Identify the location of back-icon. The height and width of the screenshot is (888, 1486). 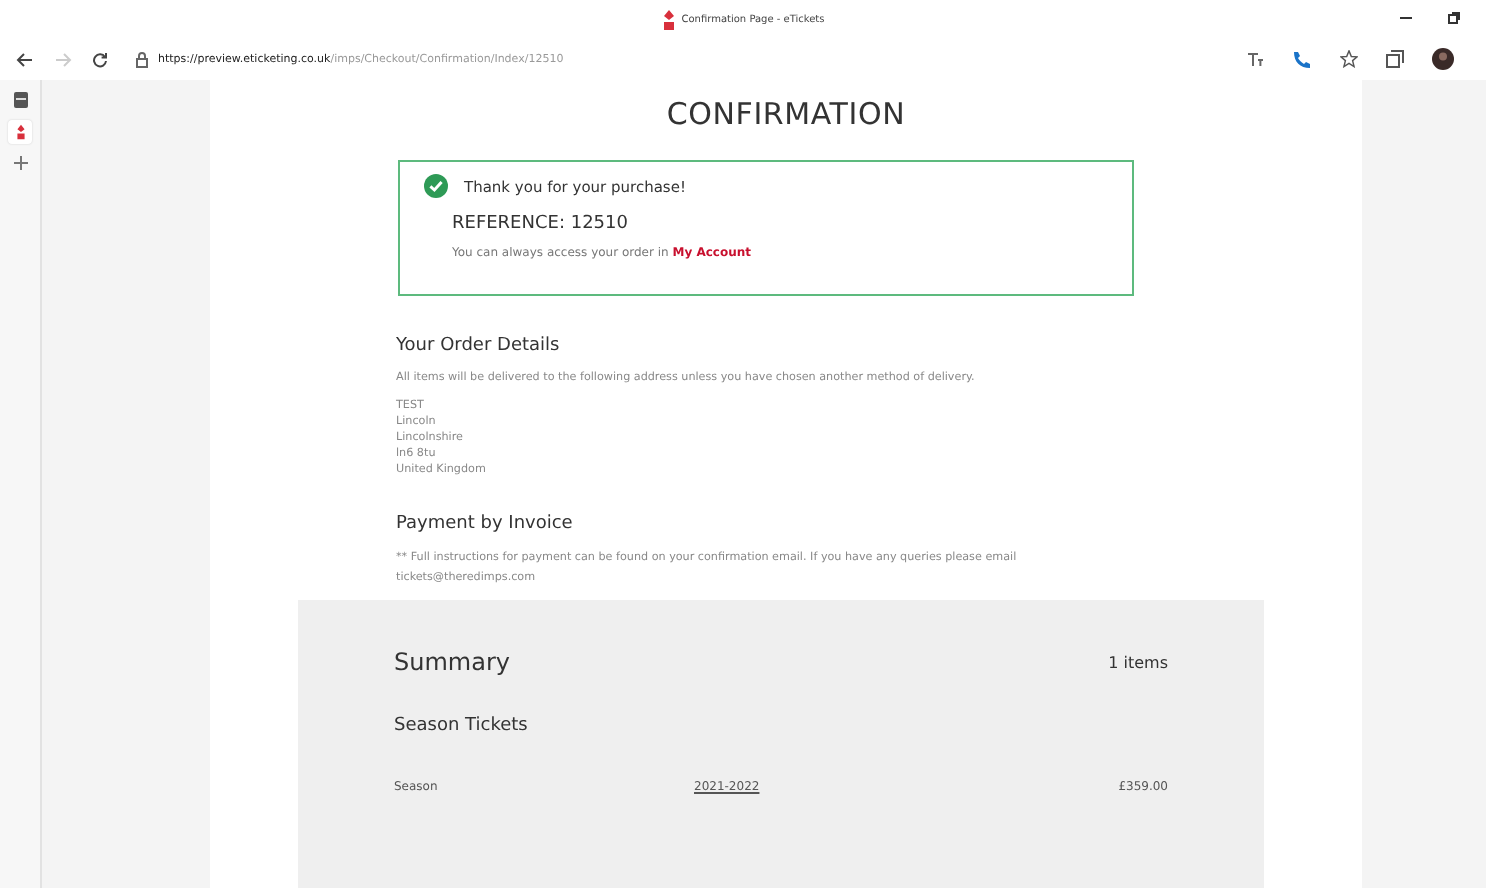
(25, 59).